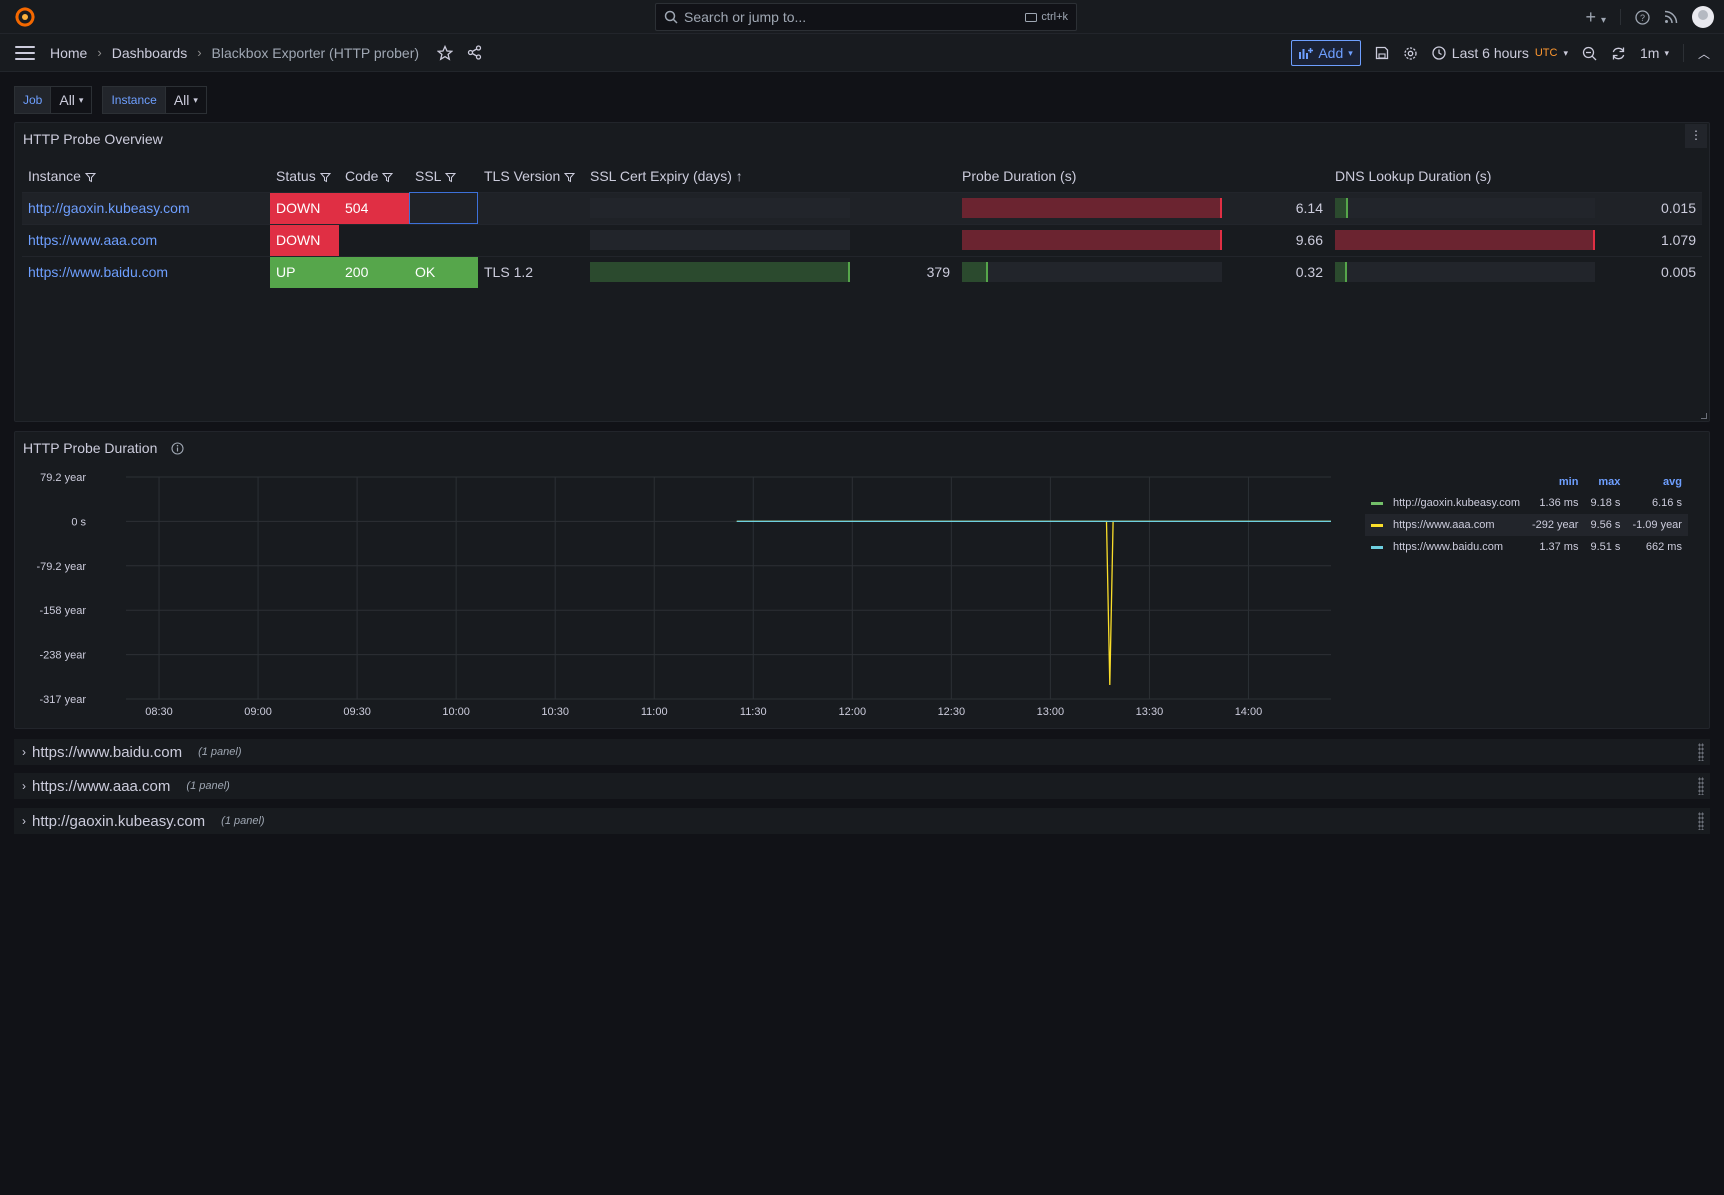 The width and height of the screenshot is (1724, 1195). I want to click on legend-avg: 6.16 s, so click(1667, 503).